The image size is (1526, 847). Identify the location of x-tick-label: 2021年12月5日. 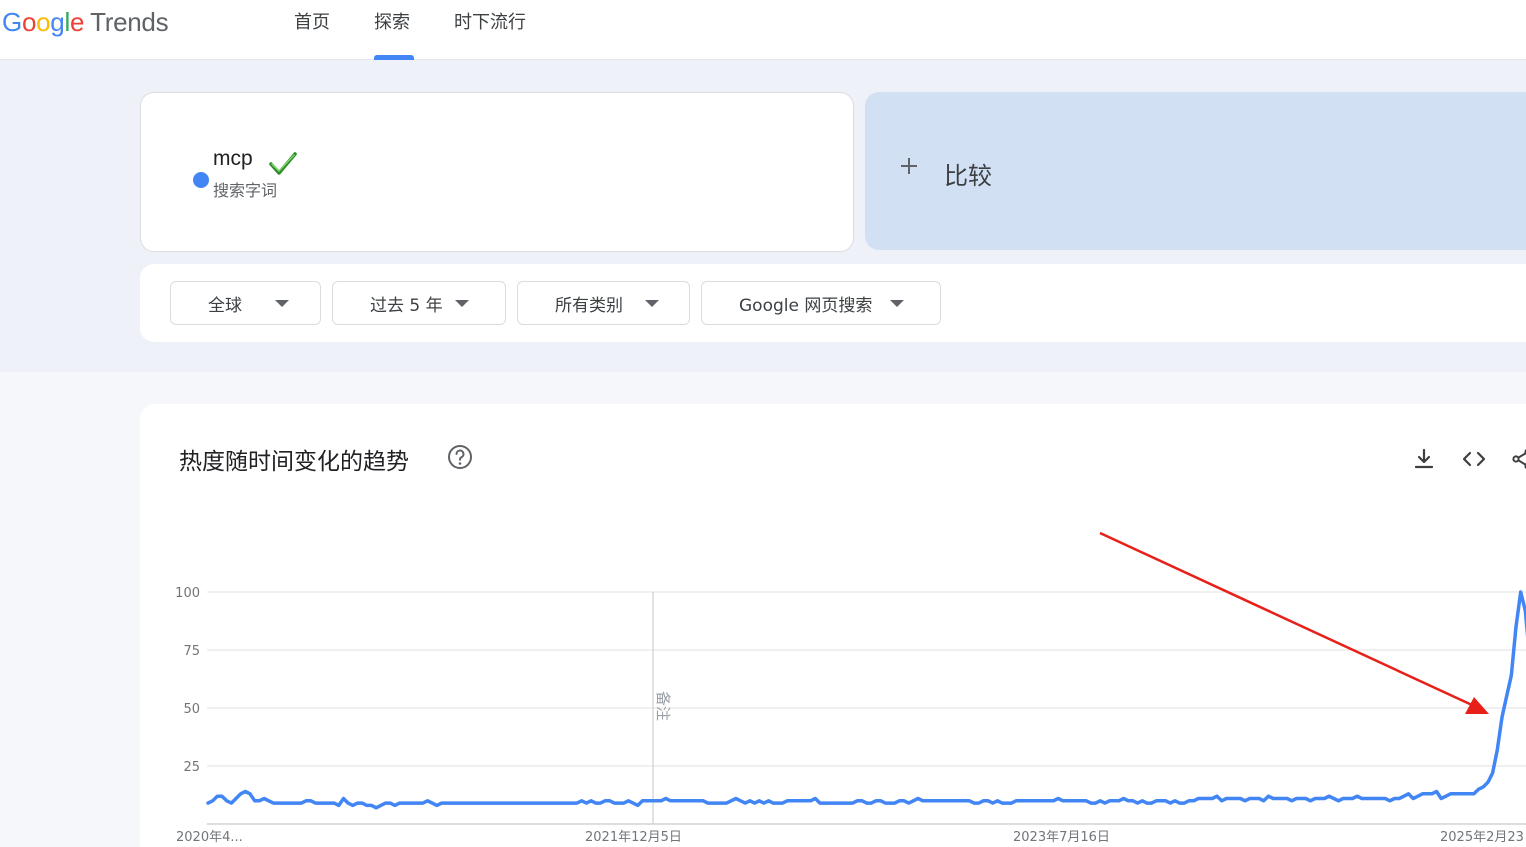
(633, 837).